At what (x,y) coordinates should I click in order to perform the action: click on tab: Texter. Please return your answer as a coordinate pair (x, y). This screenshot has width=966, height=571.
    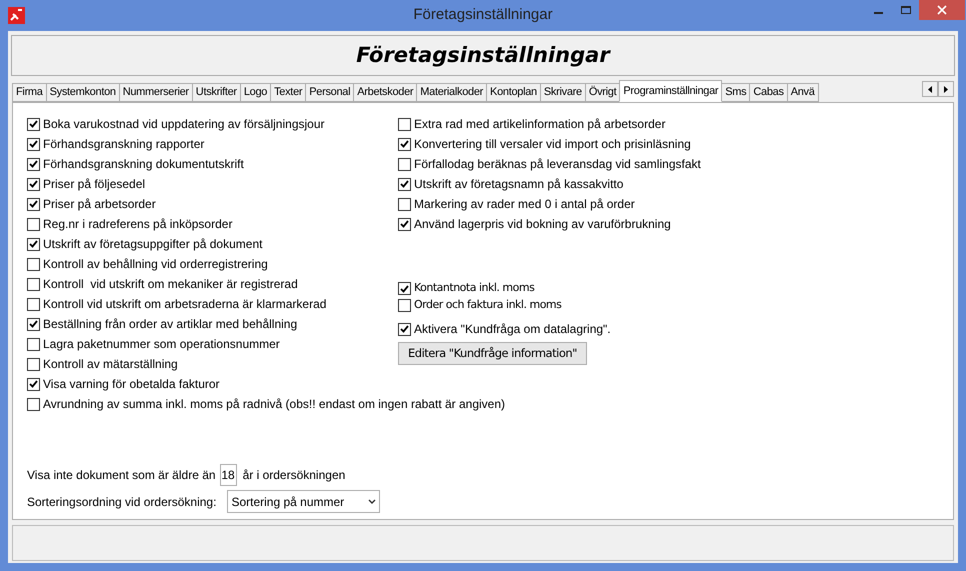
    Looking at the image, I should click on (288, 92).